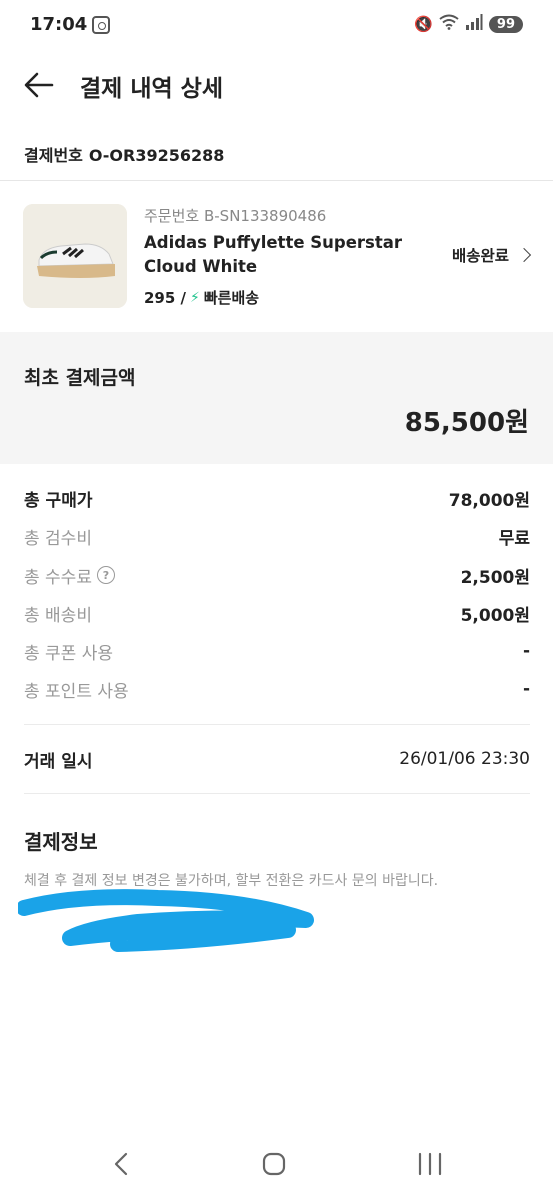 This screenshot has height=1200, width=553. I want to click on back-button, so click(39, 85).